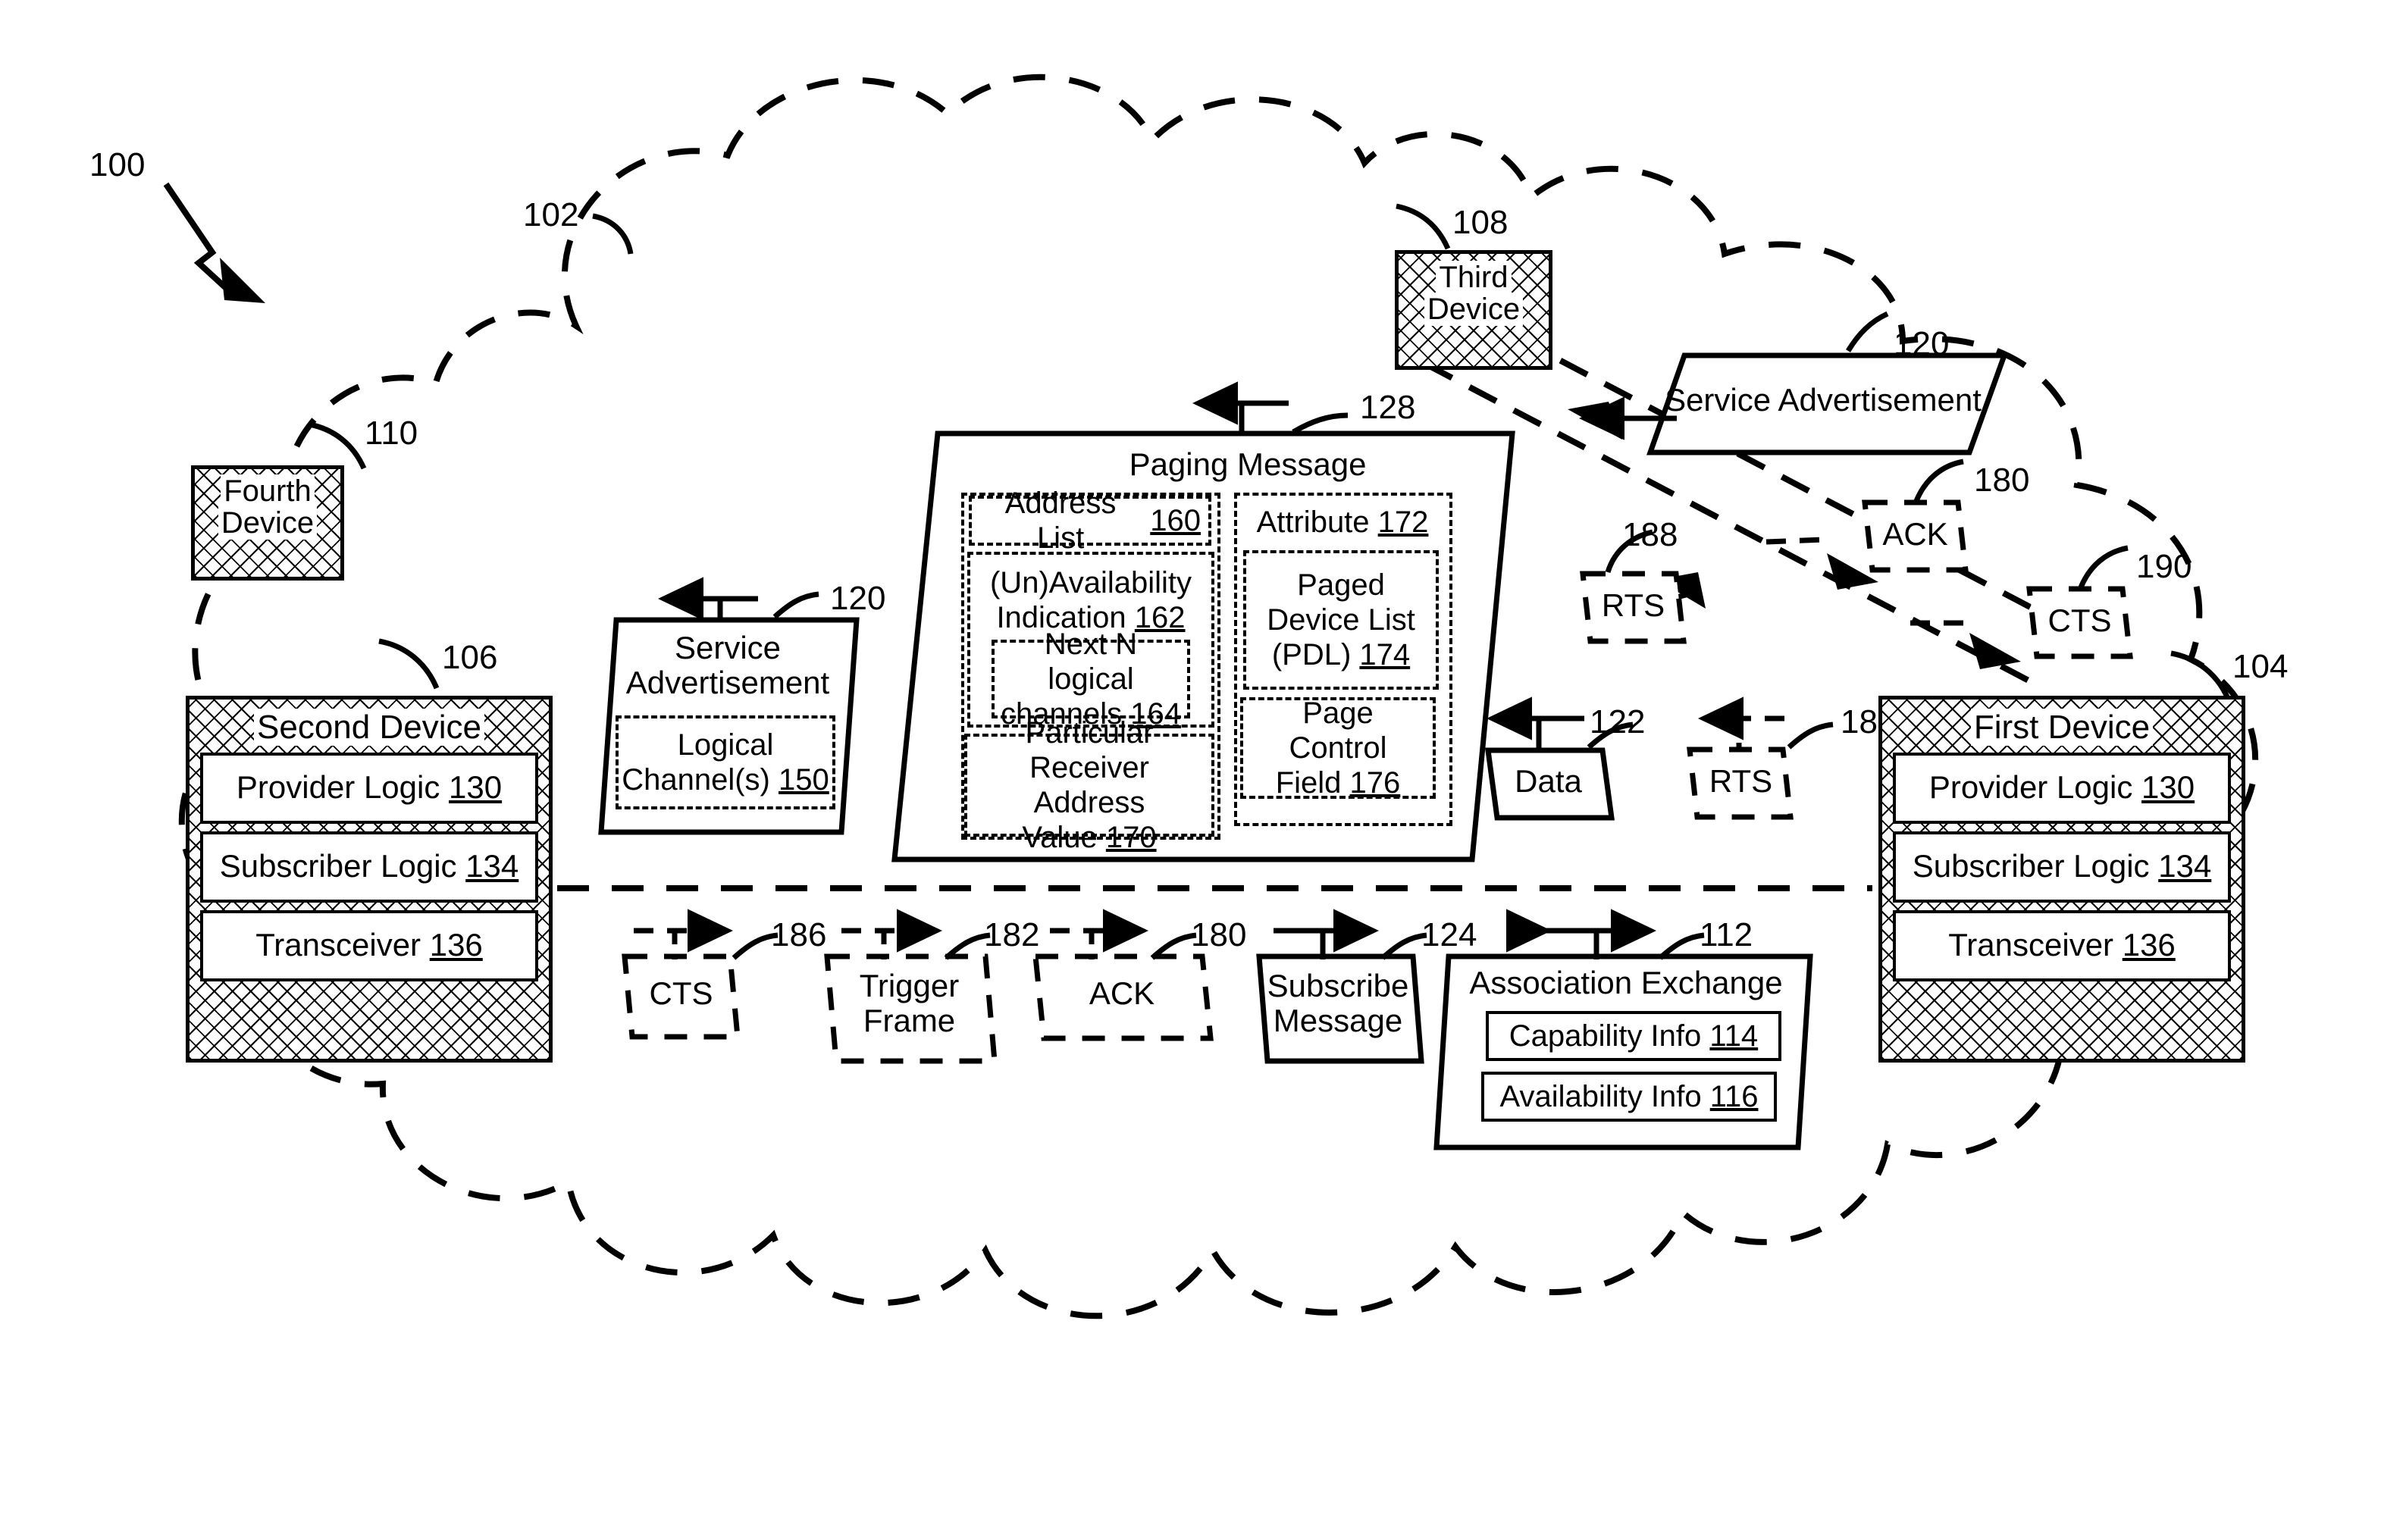  Describe the element at coordinates (799, 934) in the screenshot. I see `cts-bottom-ref: 186` at that location.